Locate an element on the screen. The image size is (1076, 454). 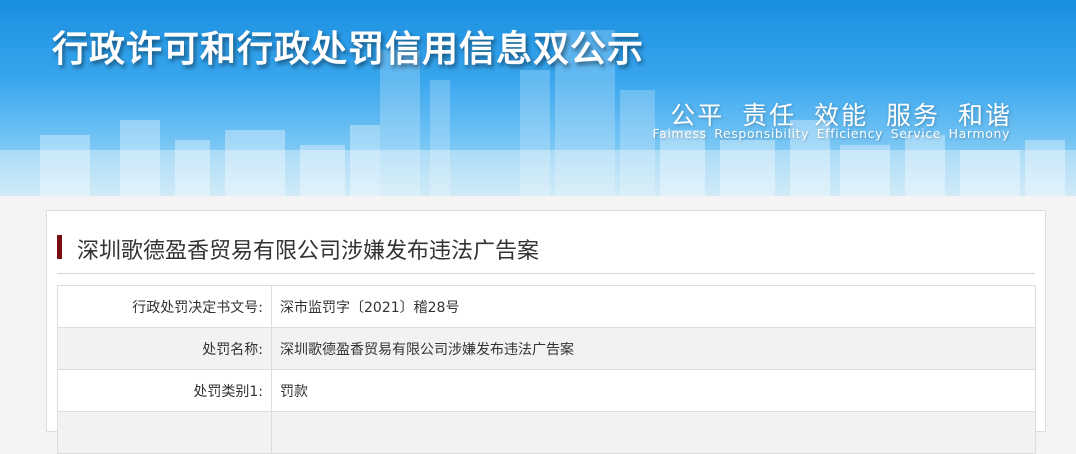
field-value: 深市监罚字〔2021〕稽28号 is located at coordinates (653, 306).